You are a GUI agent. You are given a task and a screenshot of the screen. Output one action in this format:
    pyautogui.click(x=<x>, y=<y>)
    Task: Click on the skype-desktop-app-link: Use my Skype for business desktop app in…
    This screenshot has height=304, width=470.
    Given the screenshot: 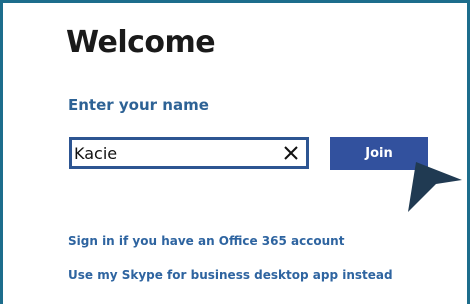 What is the action you would take?
    pyautogui.click(x=230, y=275)
    